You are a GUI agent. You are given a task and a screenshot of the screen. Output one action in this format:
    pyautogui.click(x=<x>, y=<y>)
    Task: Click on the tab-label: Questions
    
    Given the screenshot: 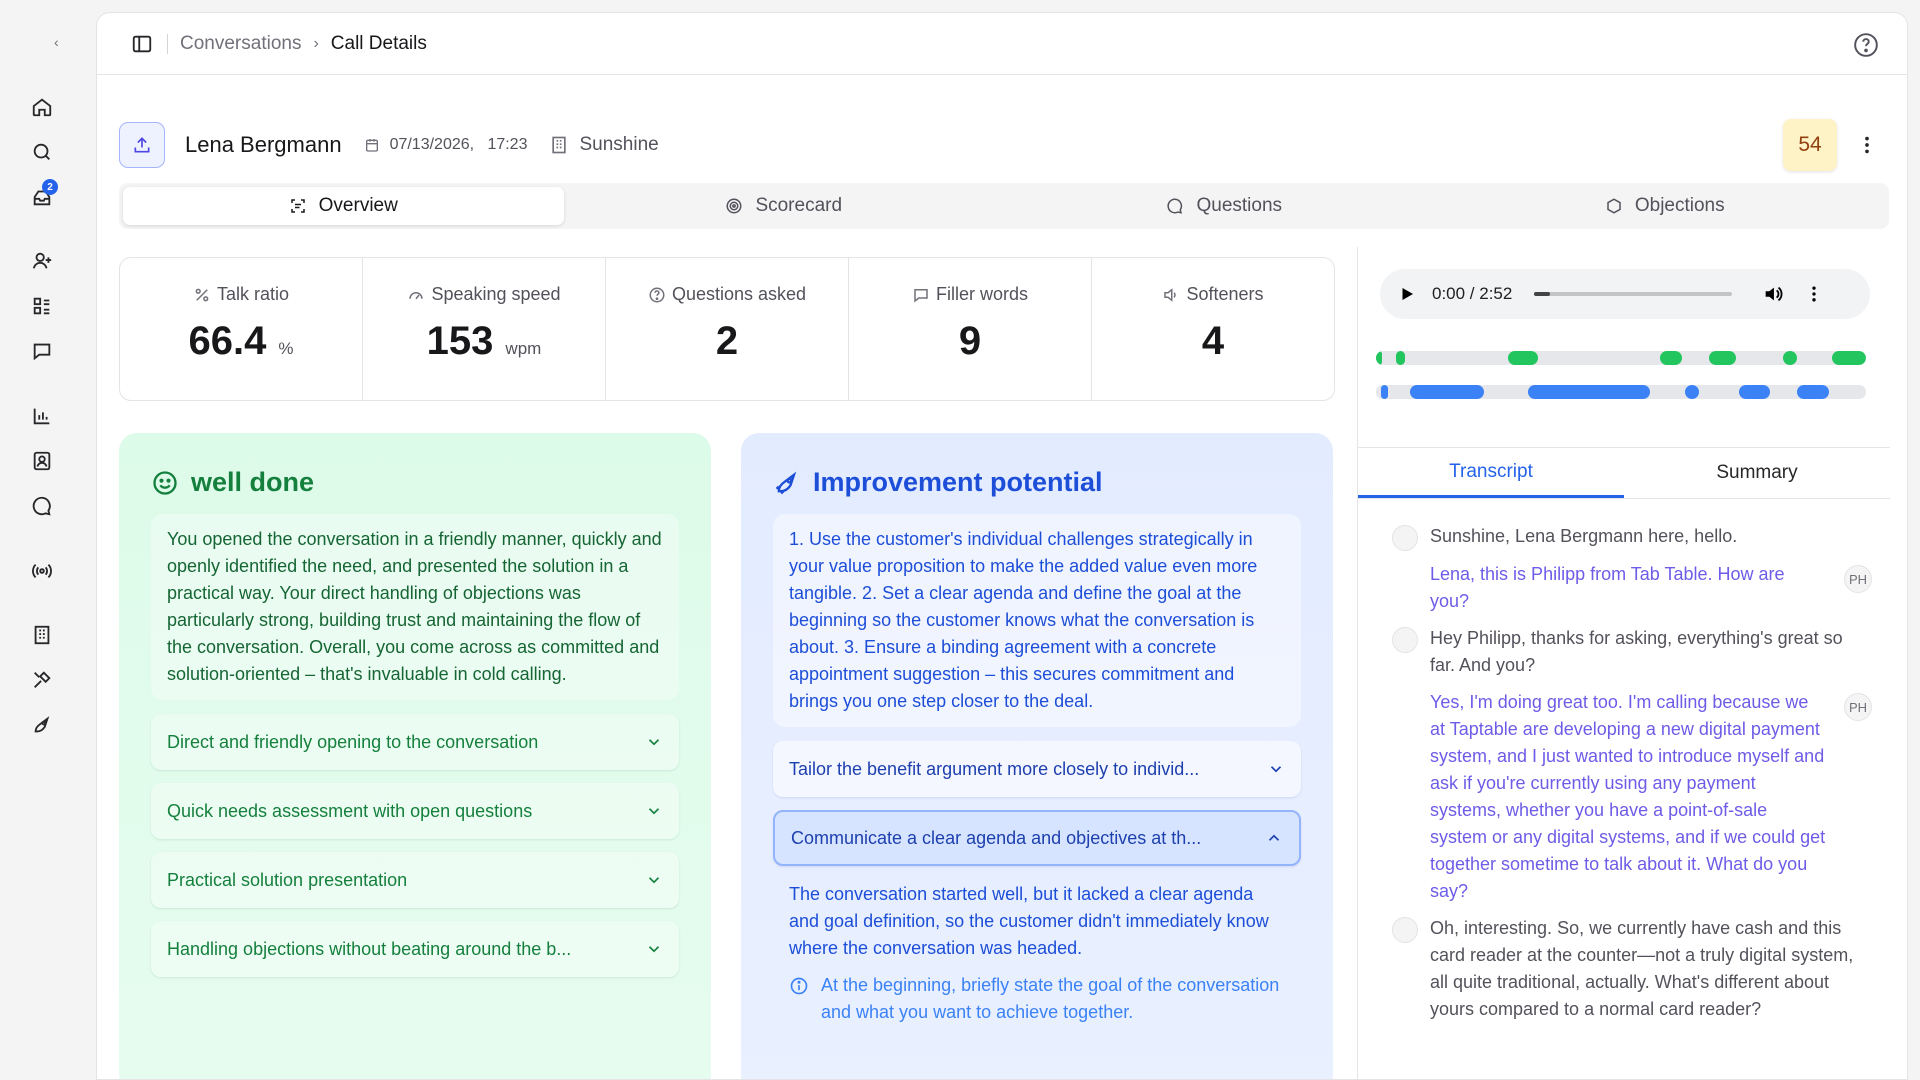 What is the action you would take?
    pyautogui.click(x=1239, y=205)
    